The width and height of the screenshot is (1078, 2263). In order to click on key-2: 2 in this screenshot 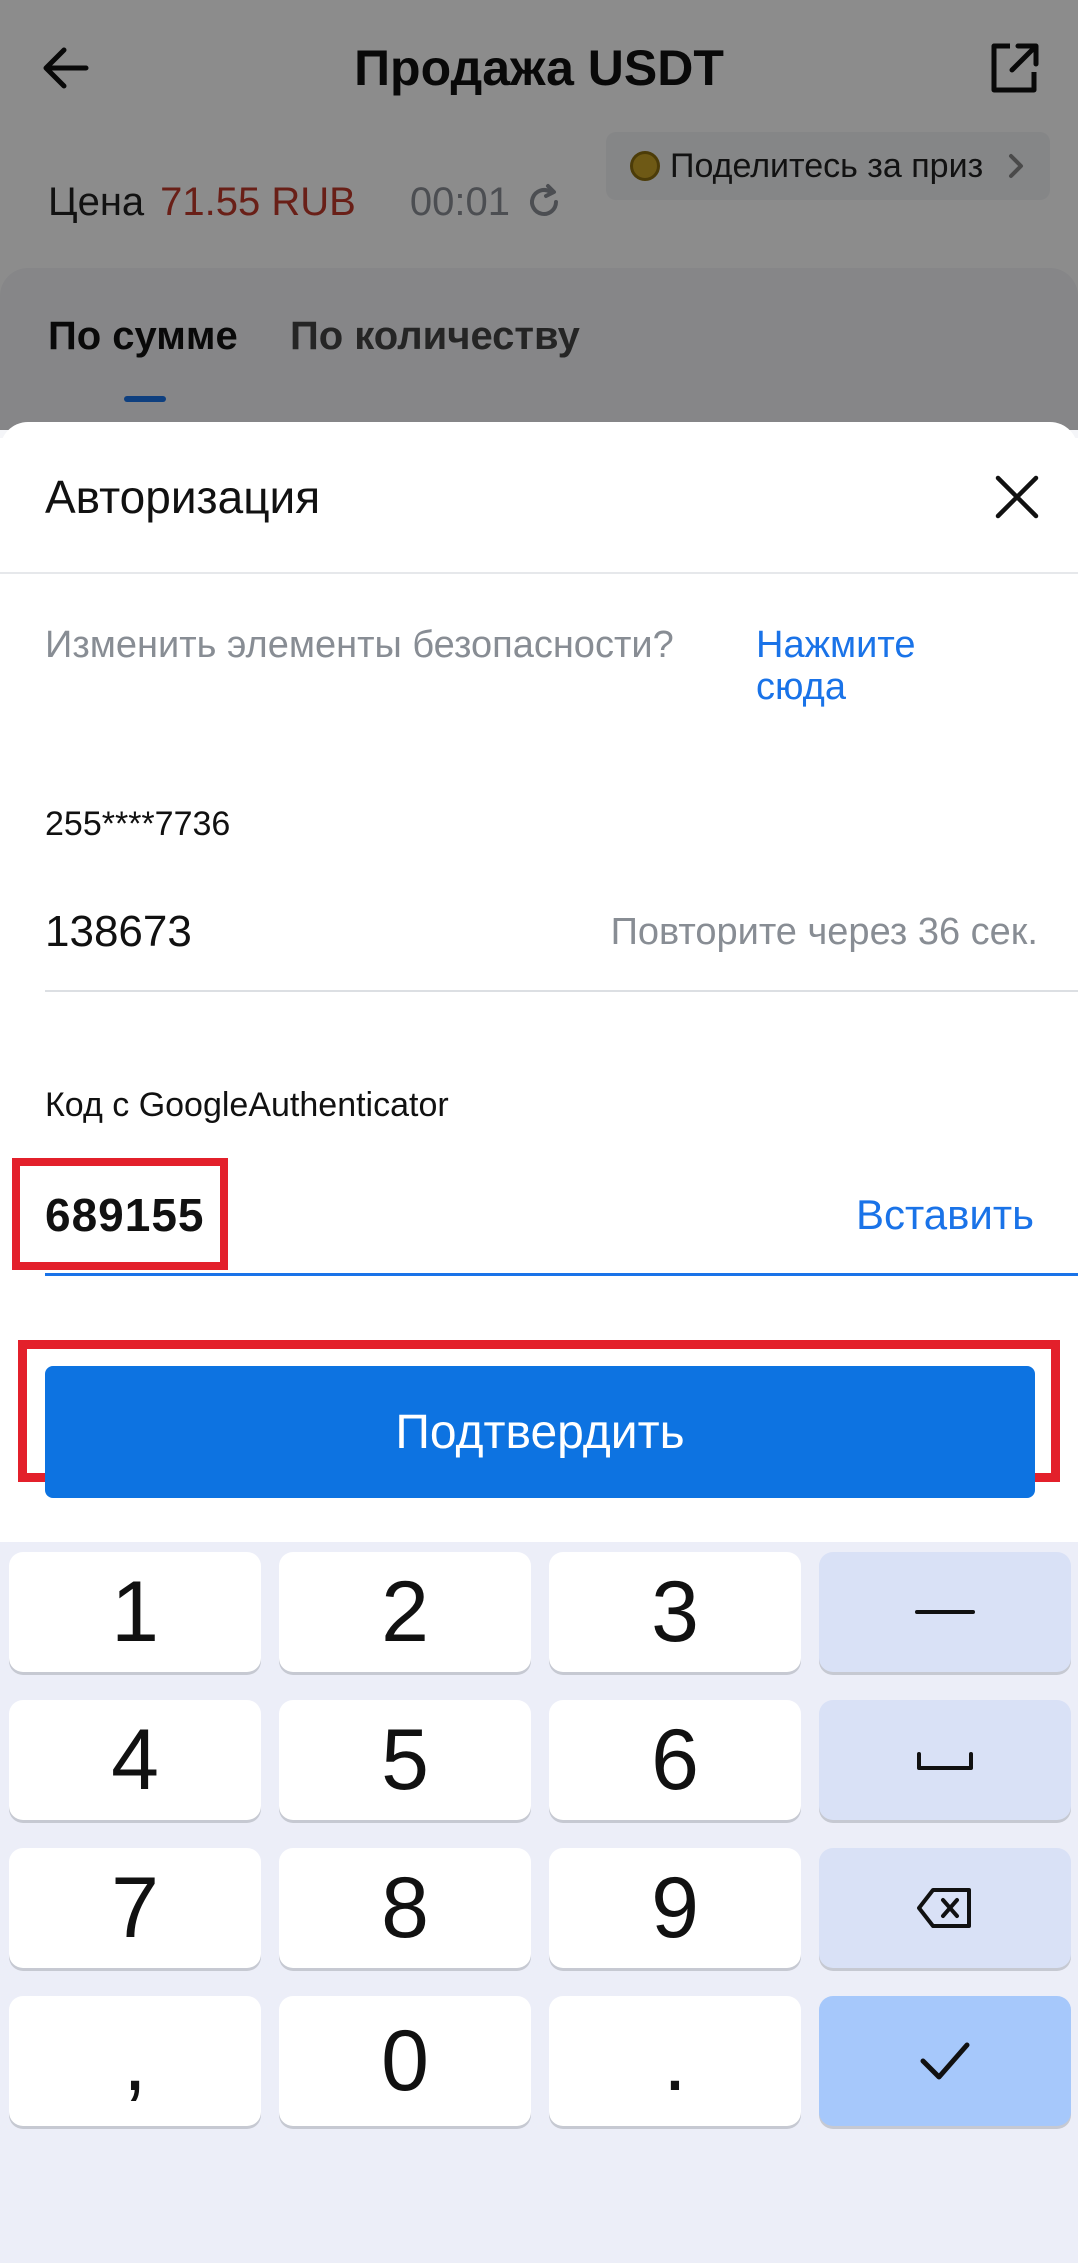, I will do `click(405, 1612)`.